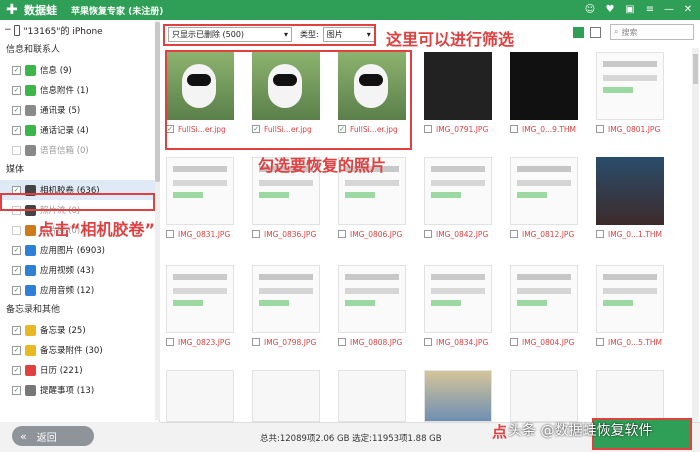 The width and height of the screenshot is (700, 452). I want to click on sidebar-item: ✓ 通话记录 (4), so click(79, 130).